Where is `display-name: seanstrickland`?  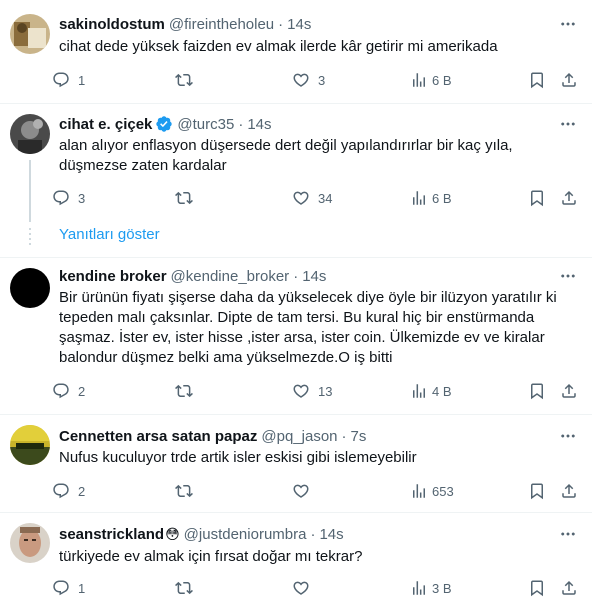
display-name: seanstrickland is located at coordinates (111, 534).